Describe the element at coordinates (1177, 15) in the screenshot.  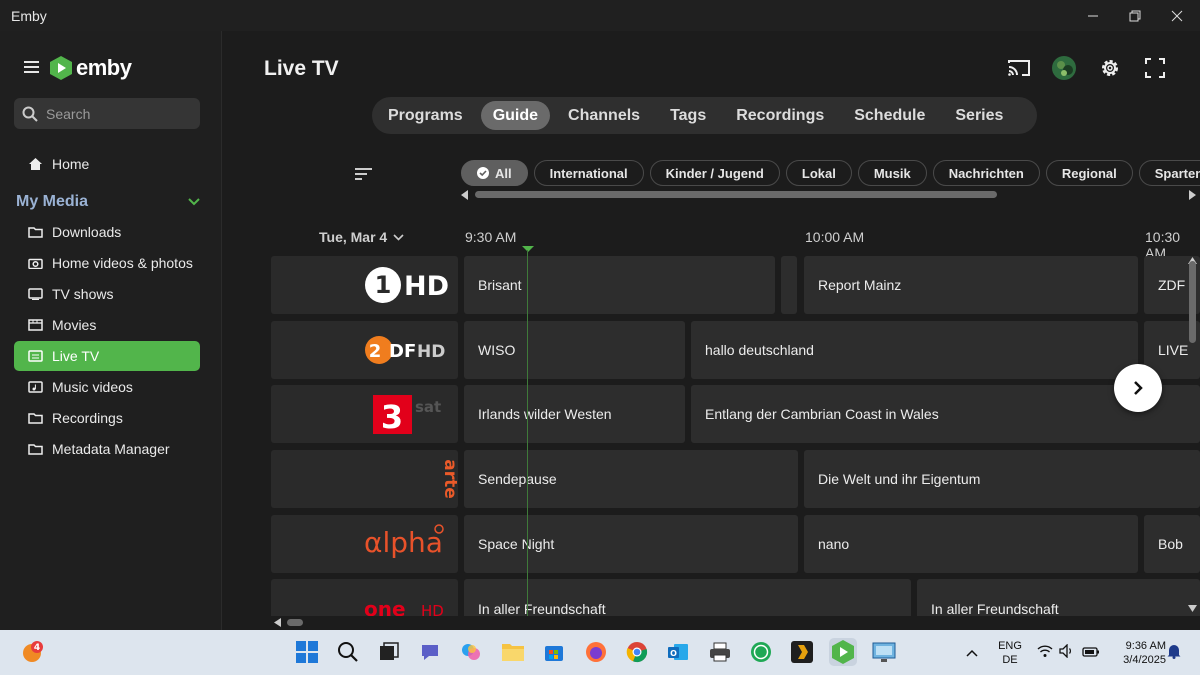
I see `close-button` at that location.